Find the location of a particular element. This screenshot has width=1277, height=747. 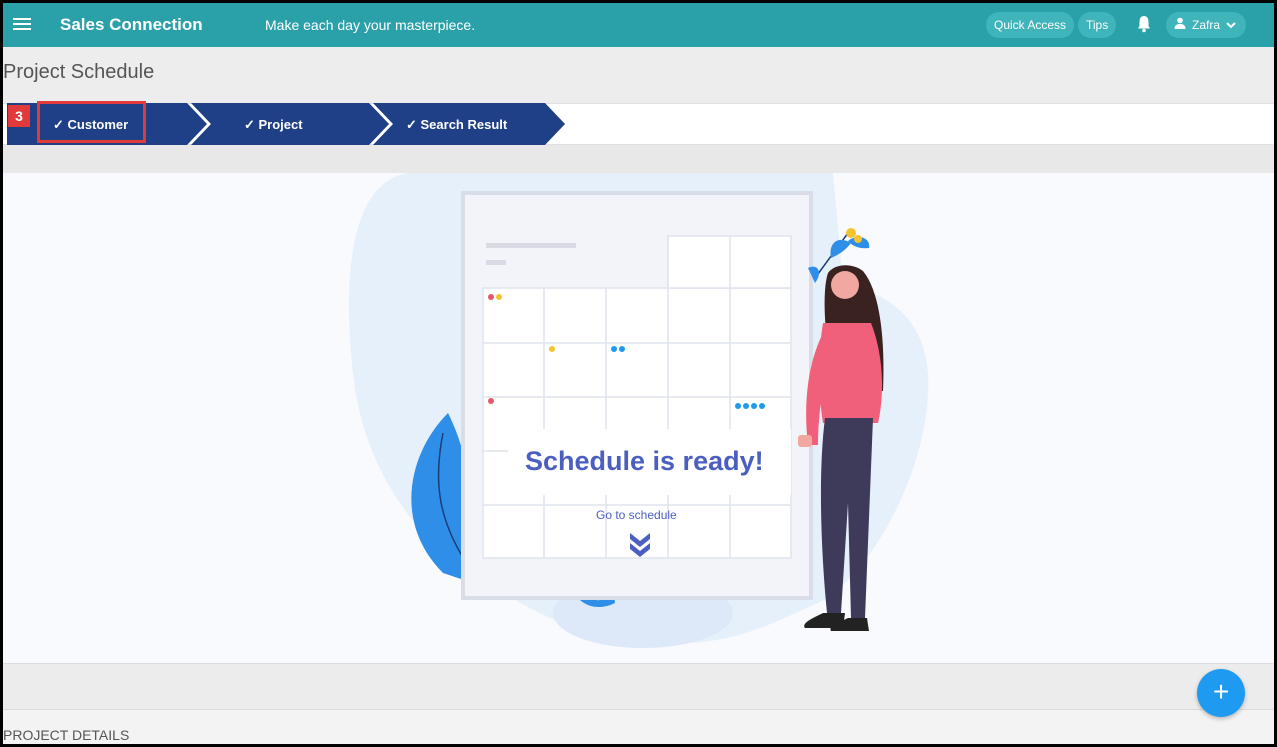

user-name: Zafra is located at coordinates (1206, 25).